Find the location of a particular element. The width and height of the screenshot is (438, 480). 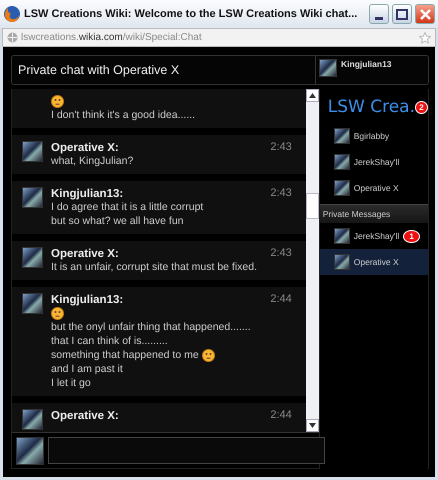

message-text: what, KingJulian? is located at coordinates (92, 161).